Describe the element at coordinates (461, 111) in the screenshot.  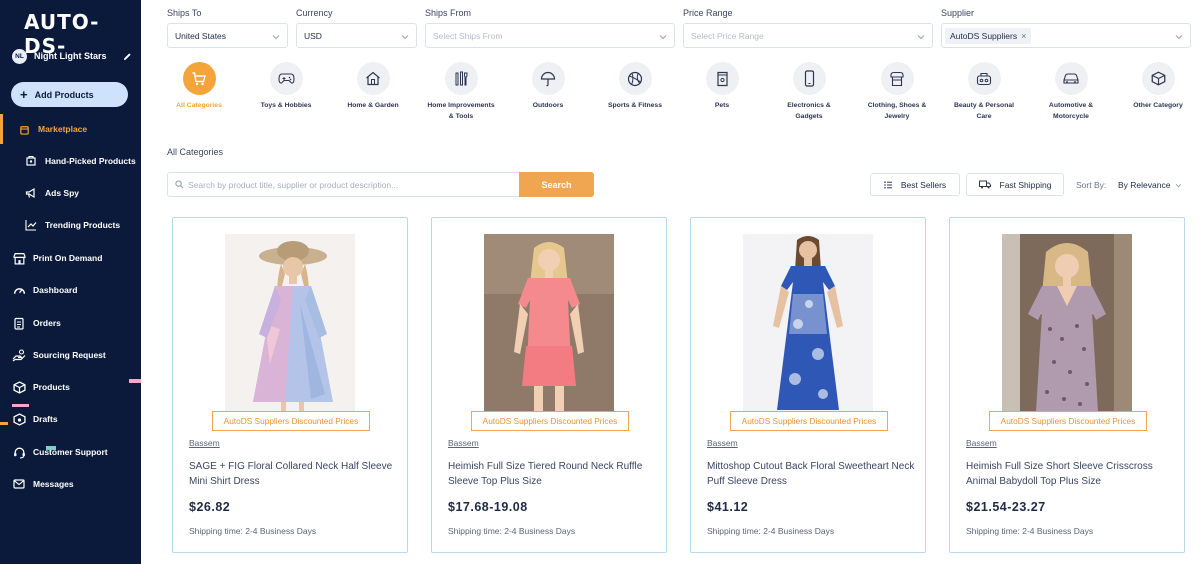
I see `category-label: Home Improvements & Tools` at that location.